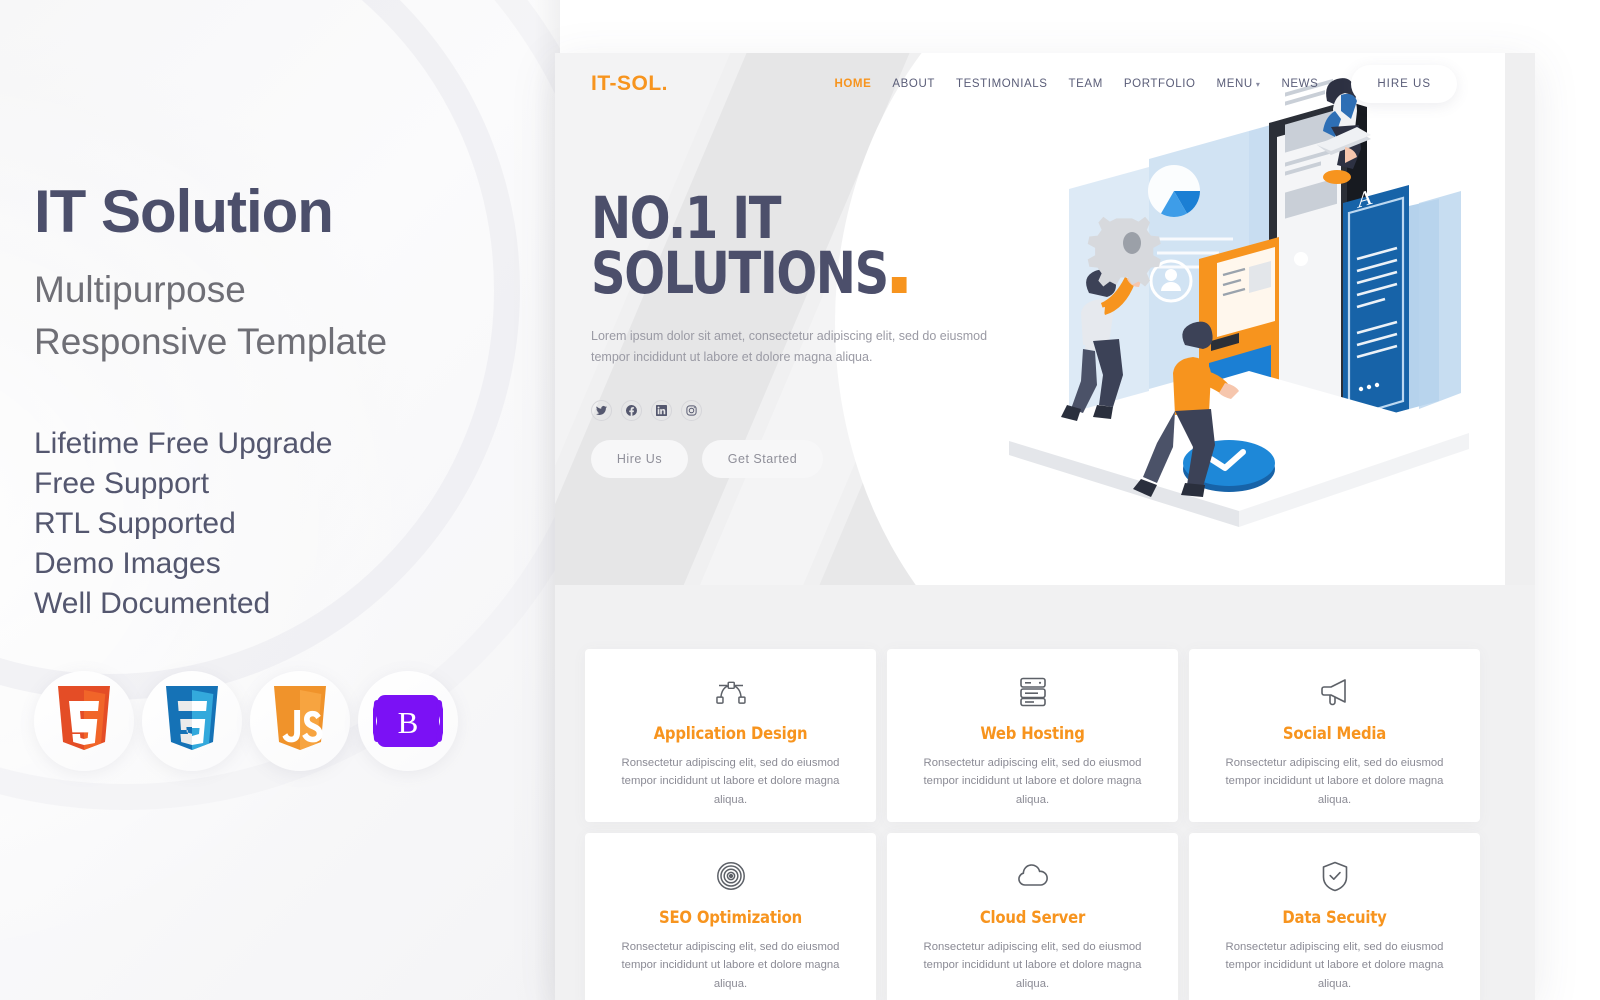  Describe the element at coordinates (122, 483) in the screenshot. I see `list-item: Free Support` at that location.